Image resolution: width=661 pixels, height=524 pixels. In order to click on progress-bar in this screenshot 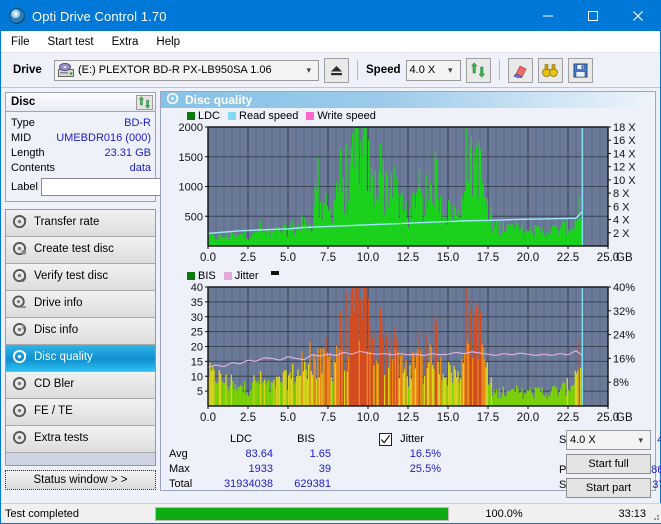, I will do `click(302, 513)`.